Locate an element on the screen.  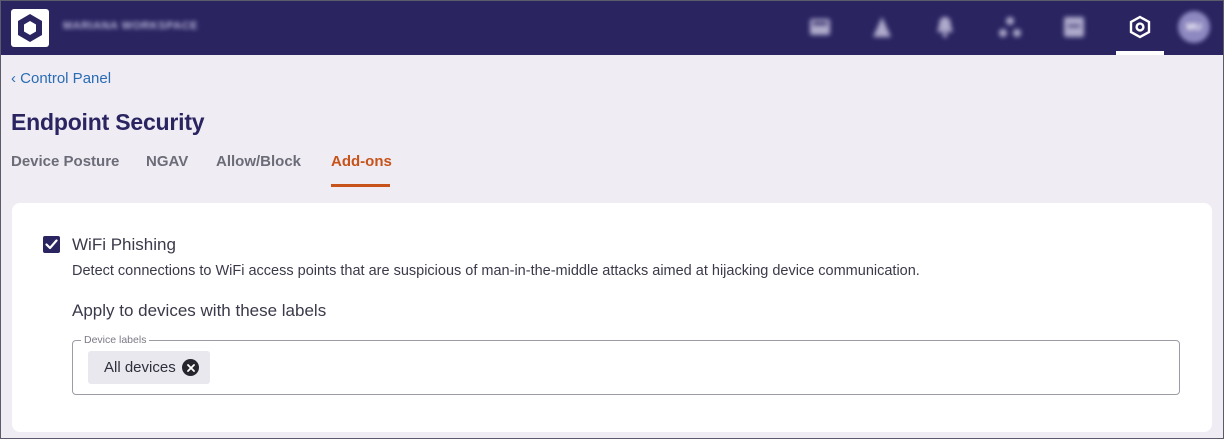
tab-allow-block: Allow/Block is located at coordinates (258, 161).